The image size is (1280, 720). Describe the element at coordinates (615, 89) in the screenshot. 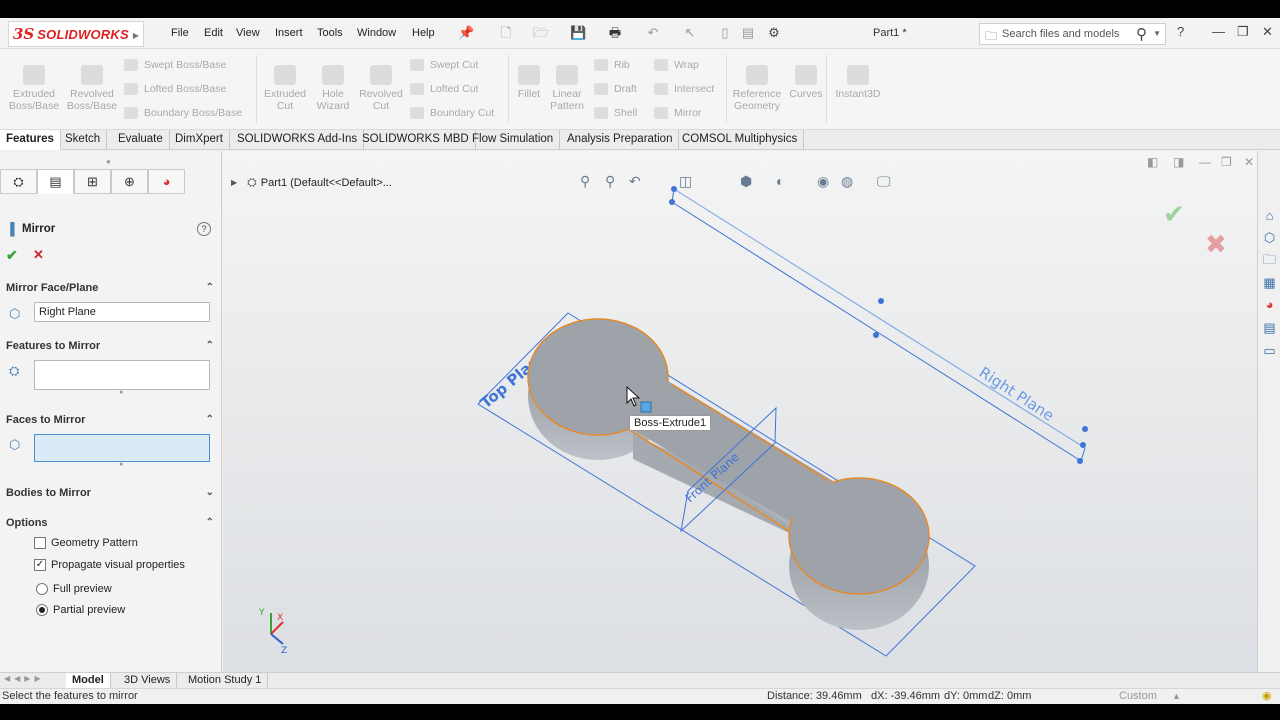

I see `draft-button: Draft` at that location.